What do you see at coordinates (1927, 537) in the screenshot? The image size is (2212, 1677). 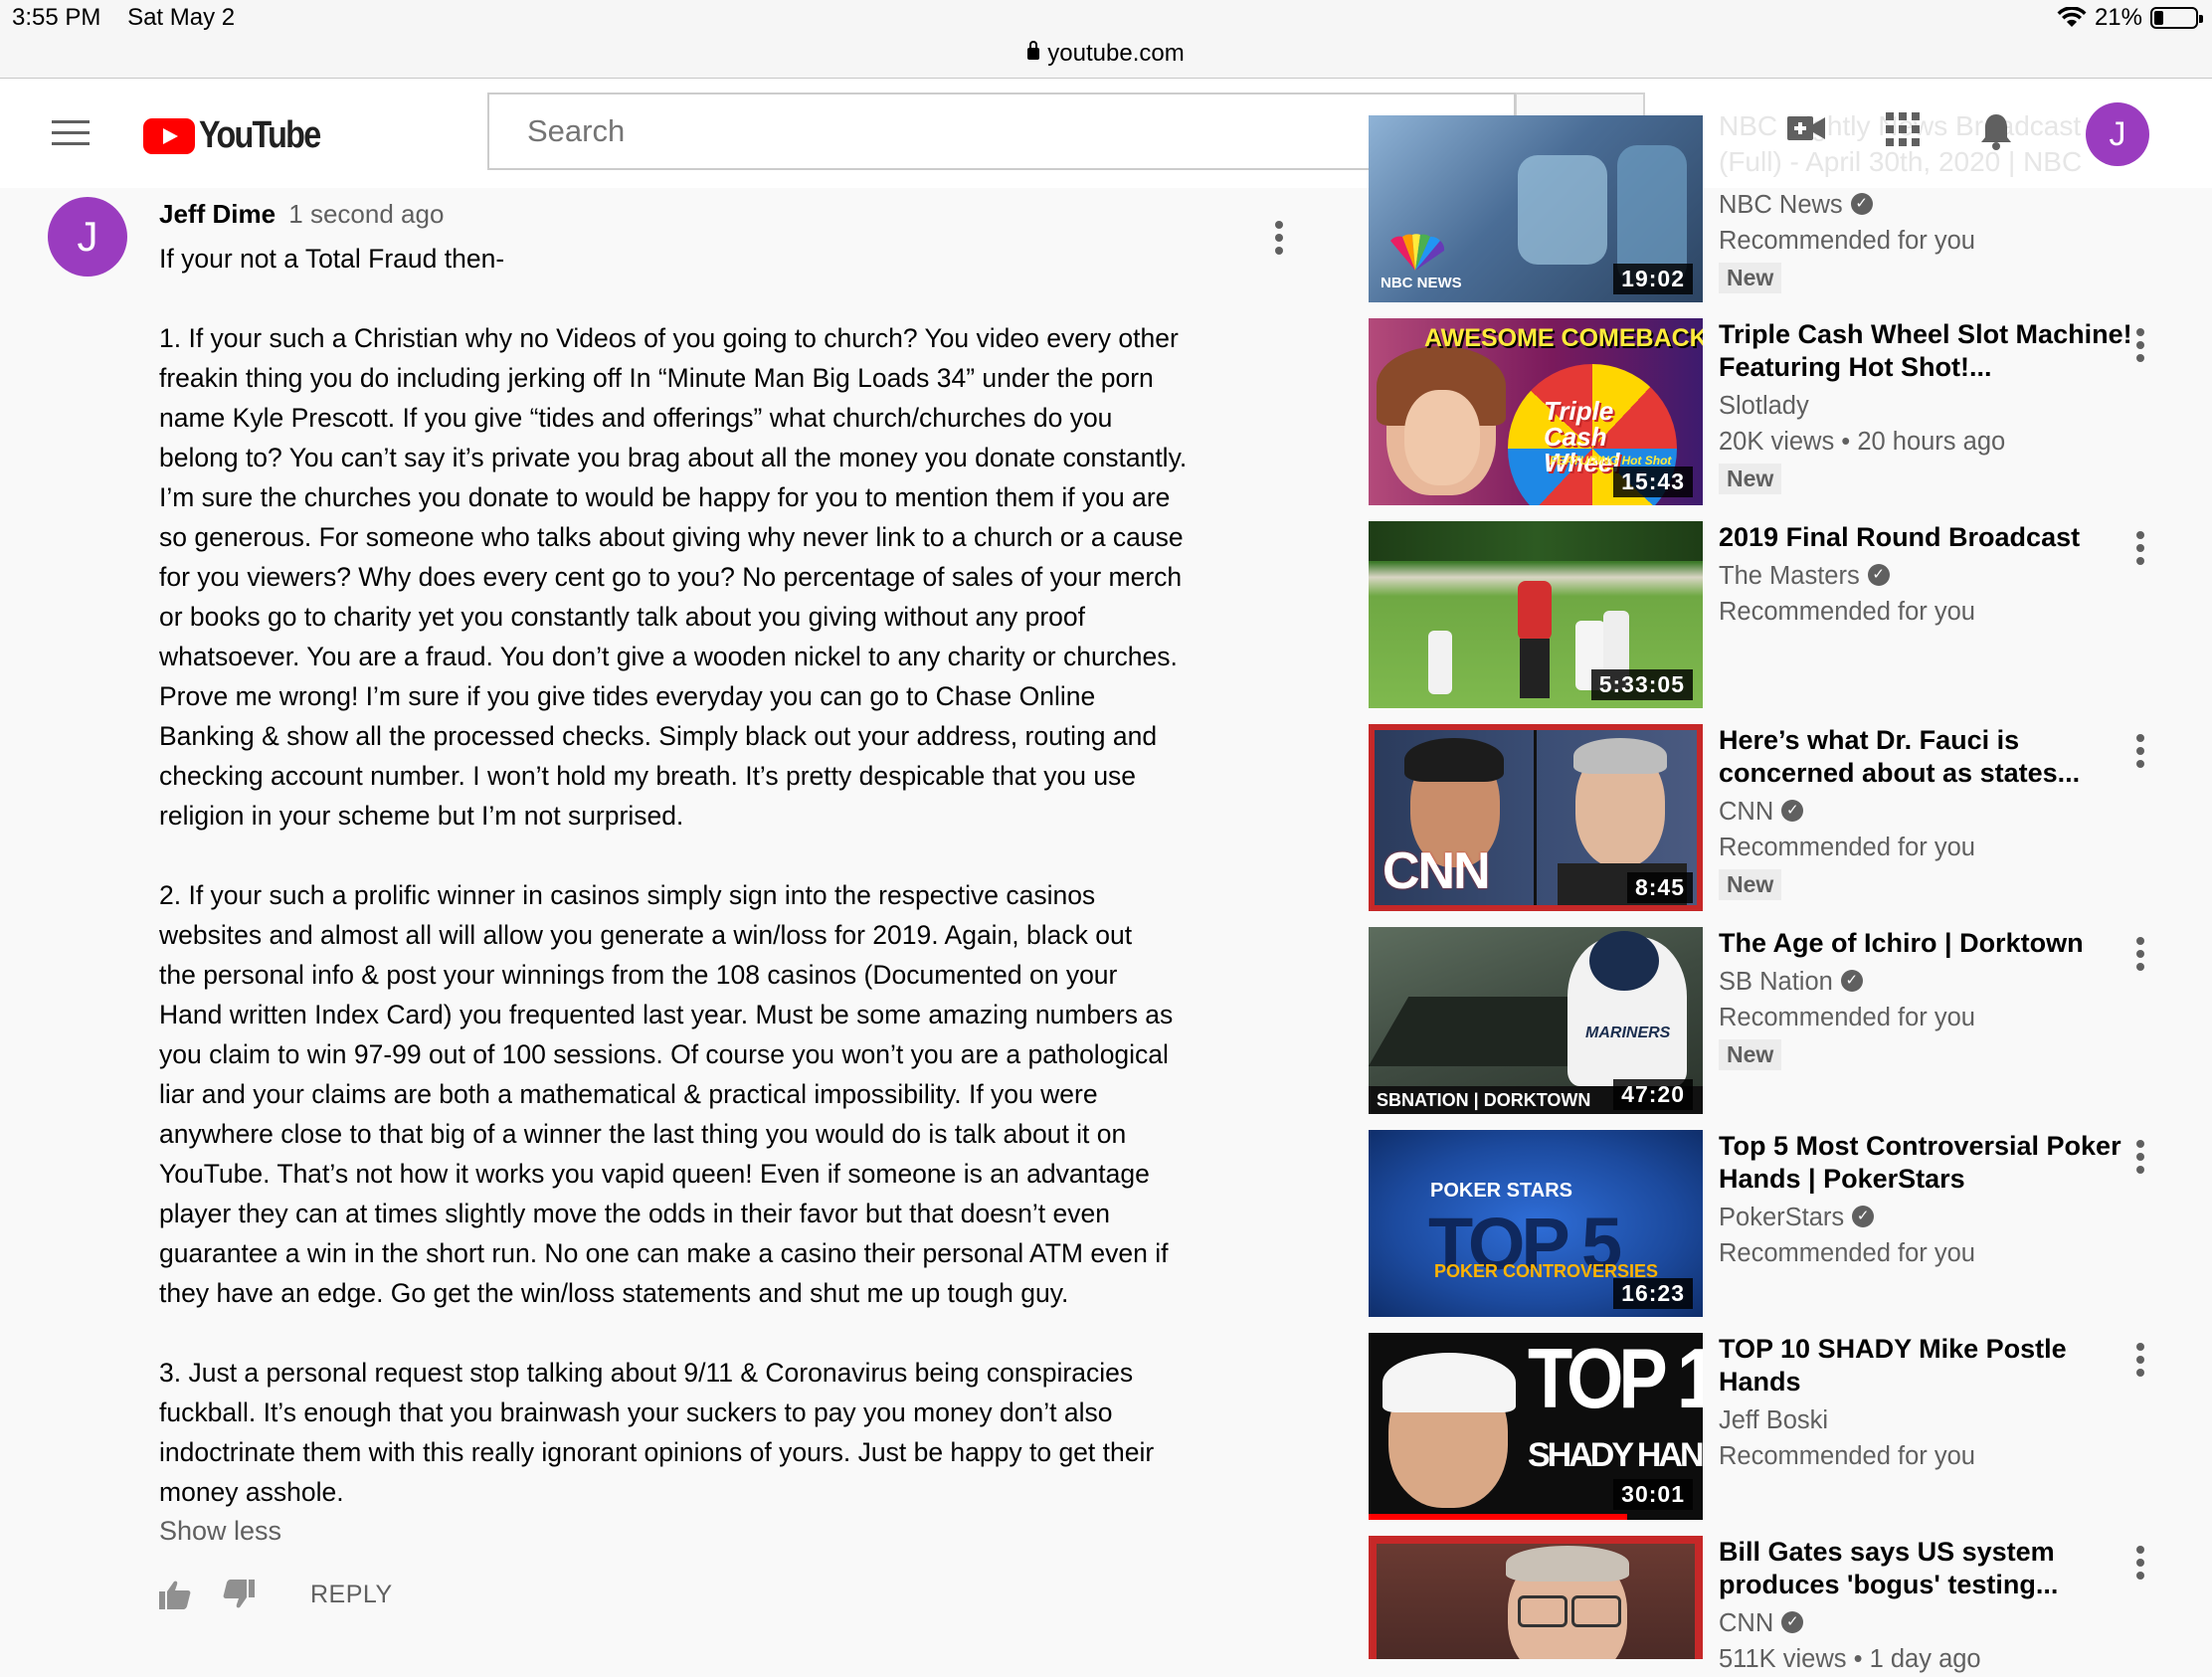 I see `video-title: 2019 Final Round Broadcast` at bounding box center [1927, 537].